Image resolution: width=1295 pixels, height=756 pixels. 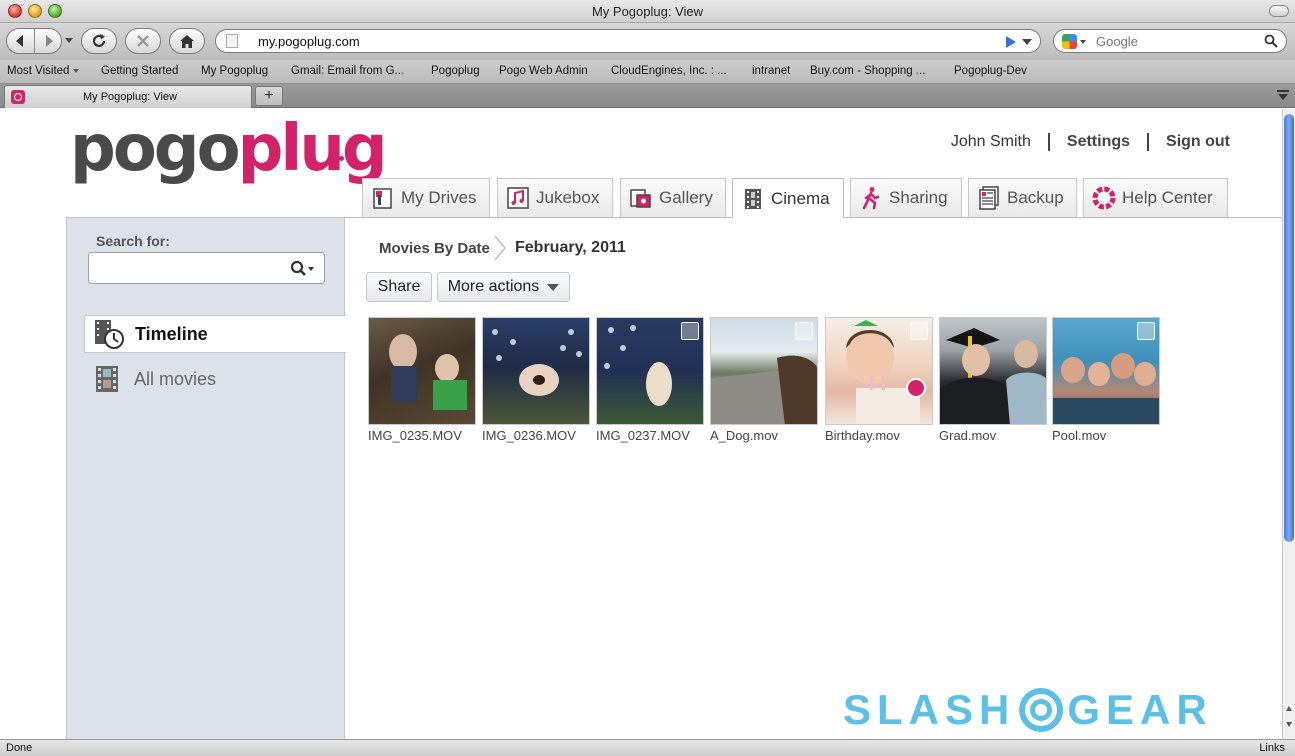 I want to click on history-dropdown-icon, so click(x=69, y=40).